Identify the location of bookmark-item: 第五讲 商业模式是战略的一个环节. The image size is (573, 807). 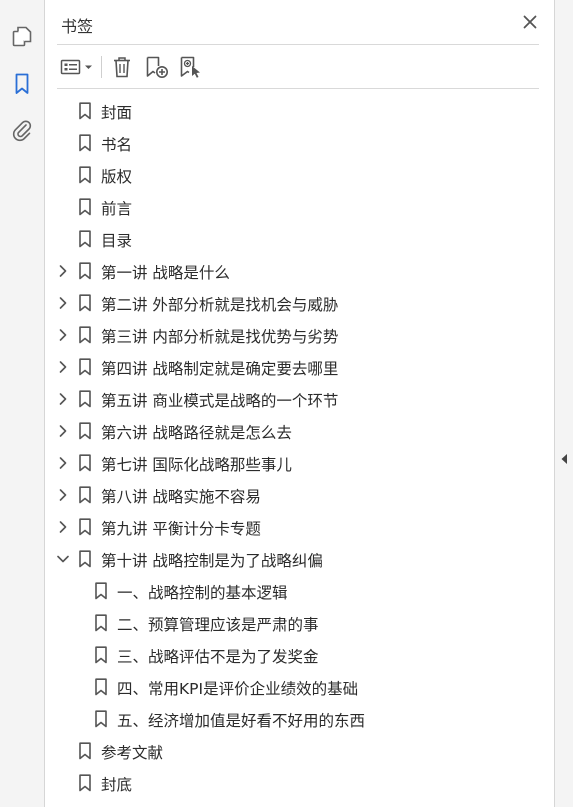
(299, 399).